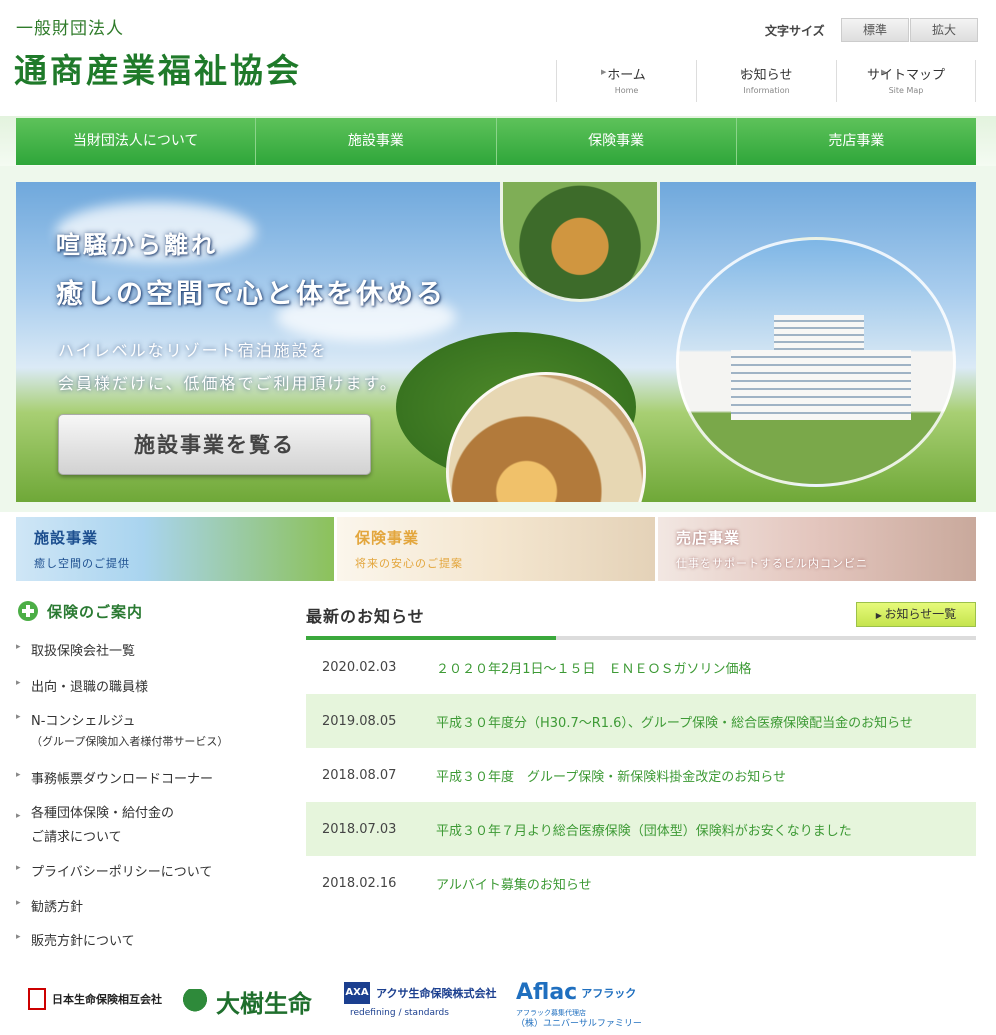 The image size is (996, 1035). Describe the element at coordinates (122, 779) in the screenshot. I see `side-item-label: 事務帳票ダウンロードコーナー` at that location.